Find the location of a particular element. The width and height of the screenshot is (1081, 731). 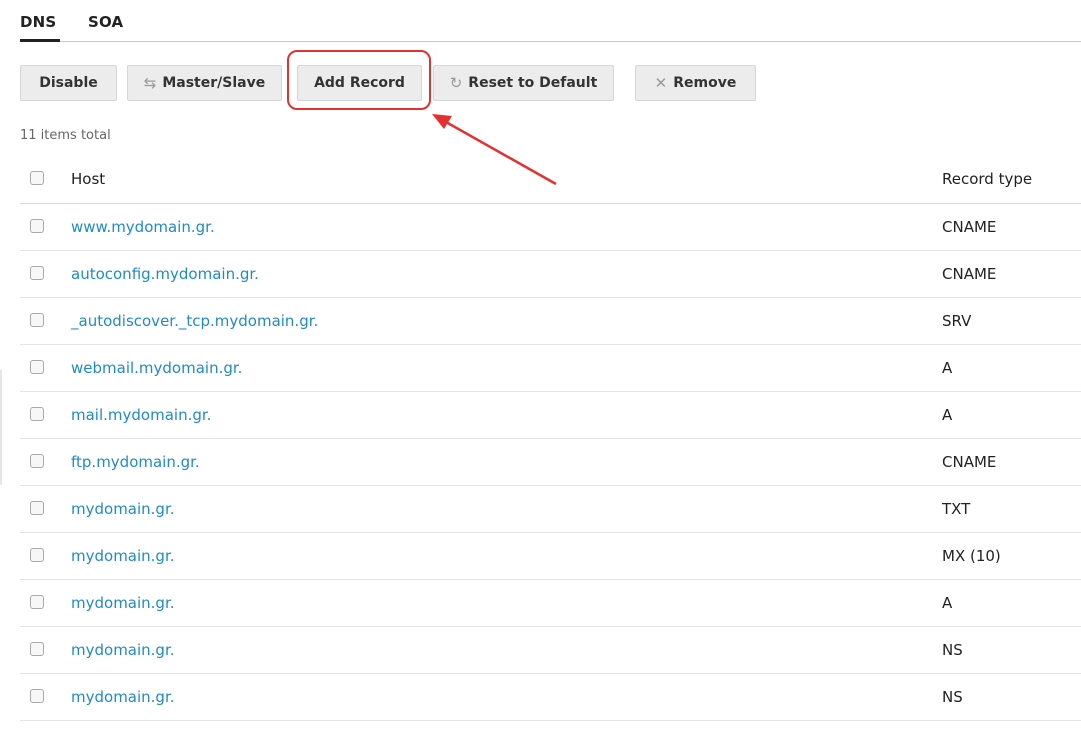

add-record-button-label: Add Record is located at coordinates (359, 83).